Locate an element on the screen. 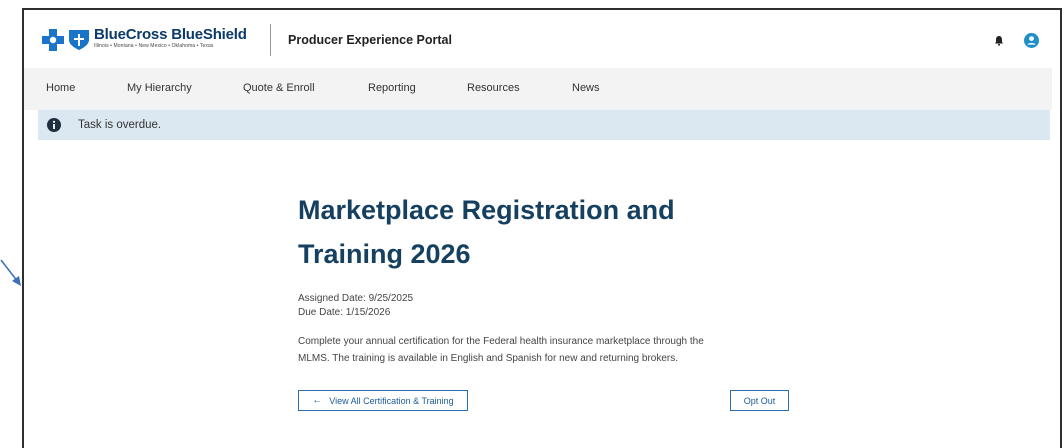  nav-item-resources: Resources is located at coordinates (493, 88).